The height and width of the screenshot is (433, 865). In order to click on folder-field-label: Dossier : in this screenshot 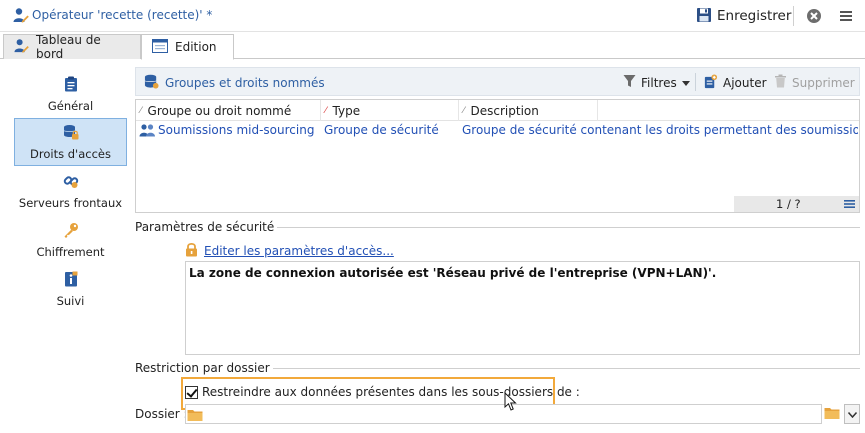, I will do `click(161, 414)`.